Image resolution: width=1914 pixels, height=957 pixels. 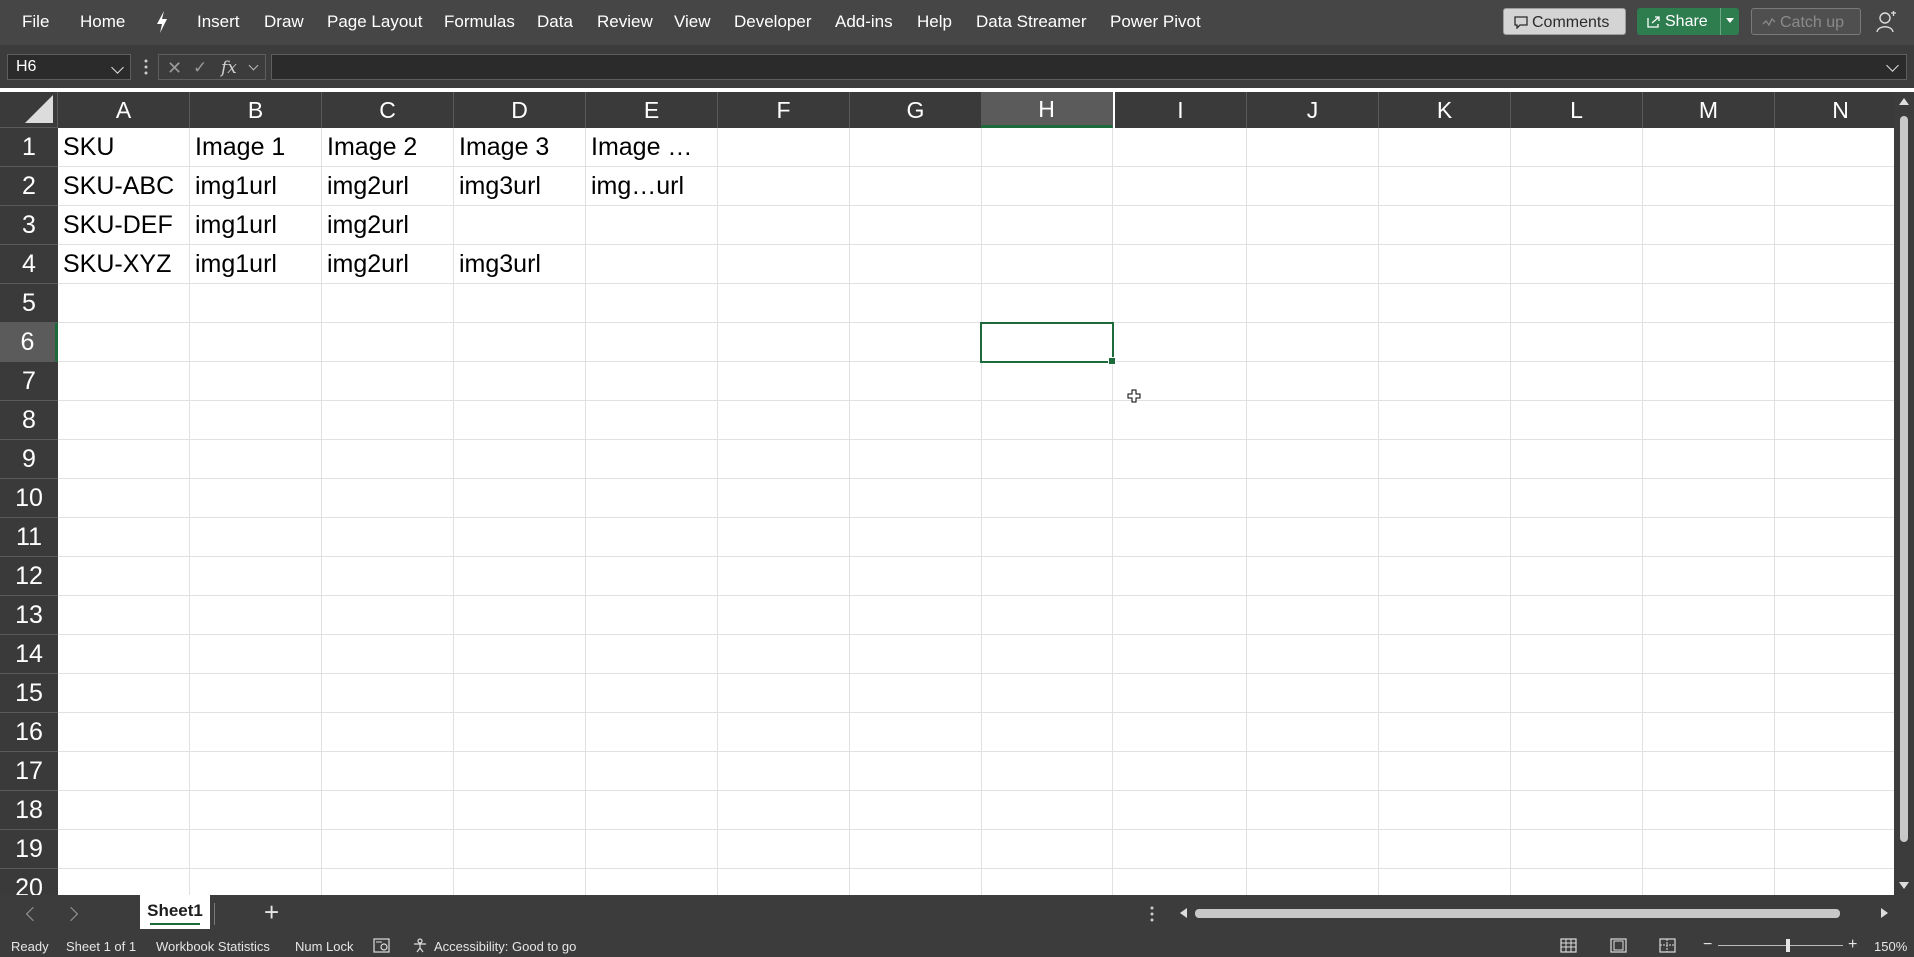 I want to click on cell-d2: img3url, so click(x=520, y=186).